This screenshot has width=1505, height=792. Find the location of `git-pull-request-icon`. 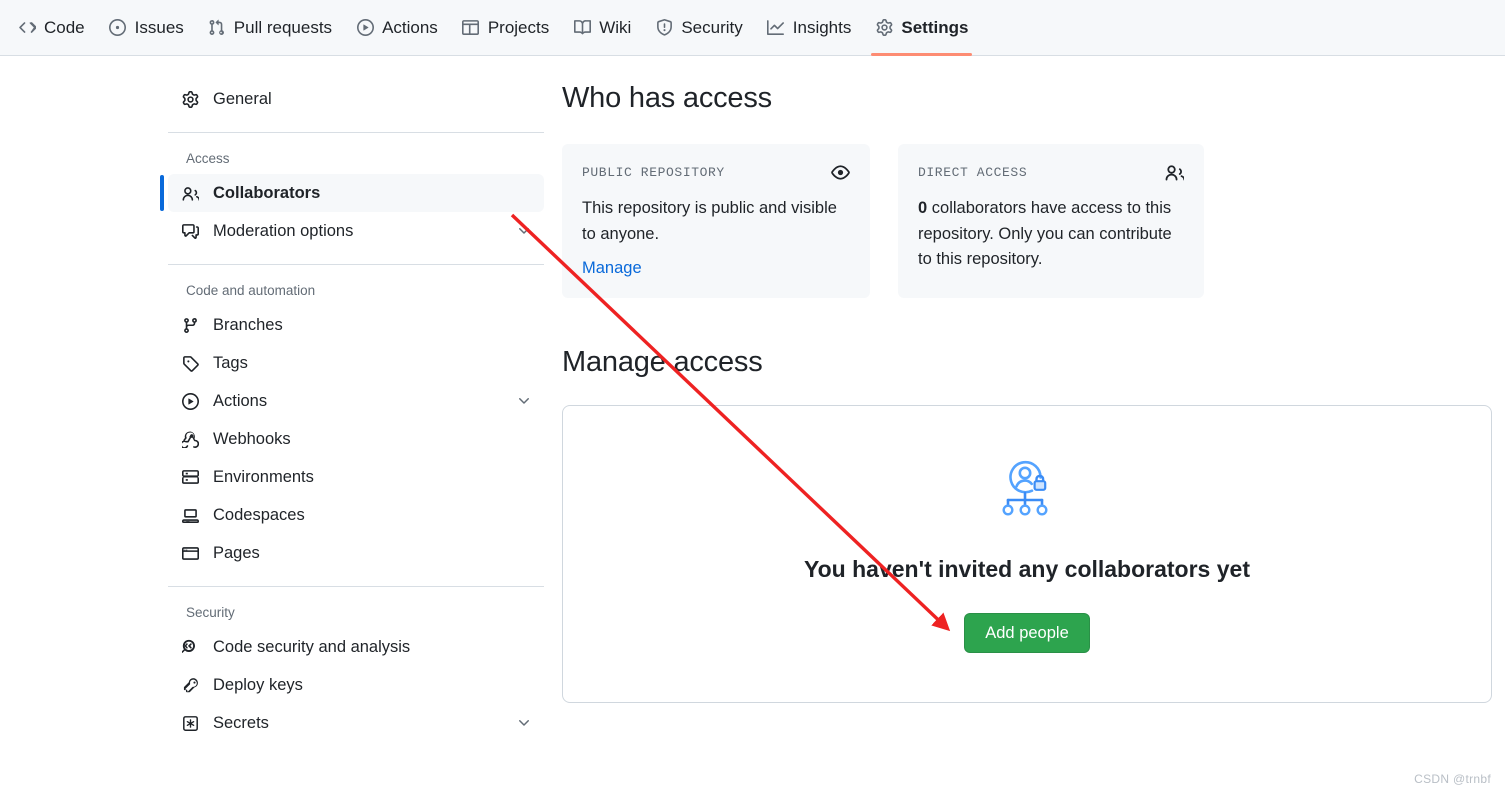

git-pull-request-icon is located at coordinates (217, 28).